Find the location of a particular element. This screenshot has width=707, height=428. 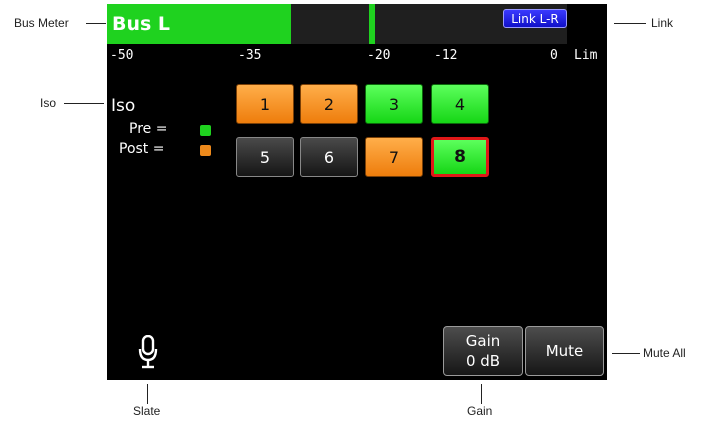

slate-callout: Slate is located at coordinates (147, 411).